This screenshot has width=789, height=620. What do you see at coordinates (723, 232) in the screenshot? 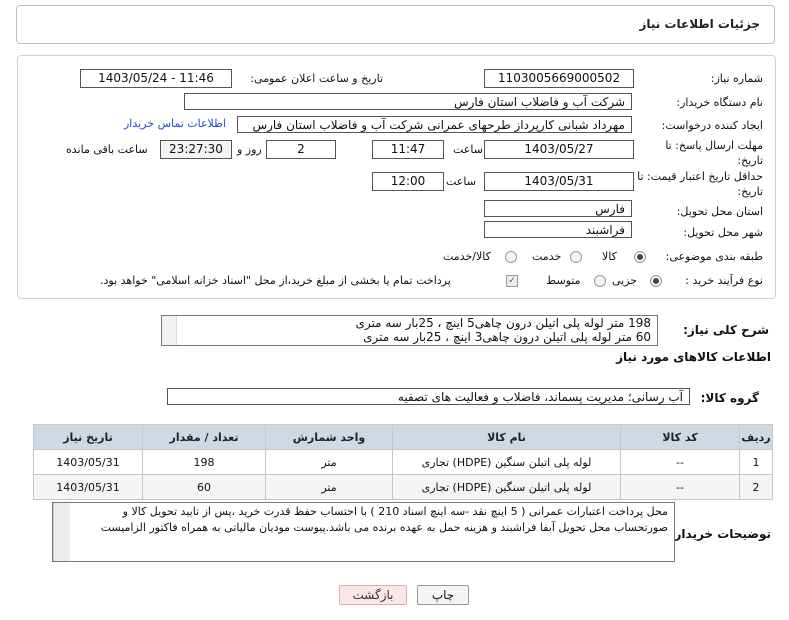
I see `city-label: شهر محل تحویل:` at bounding box center [723, 232].